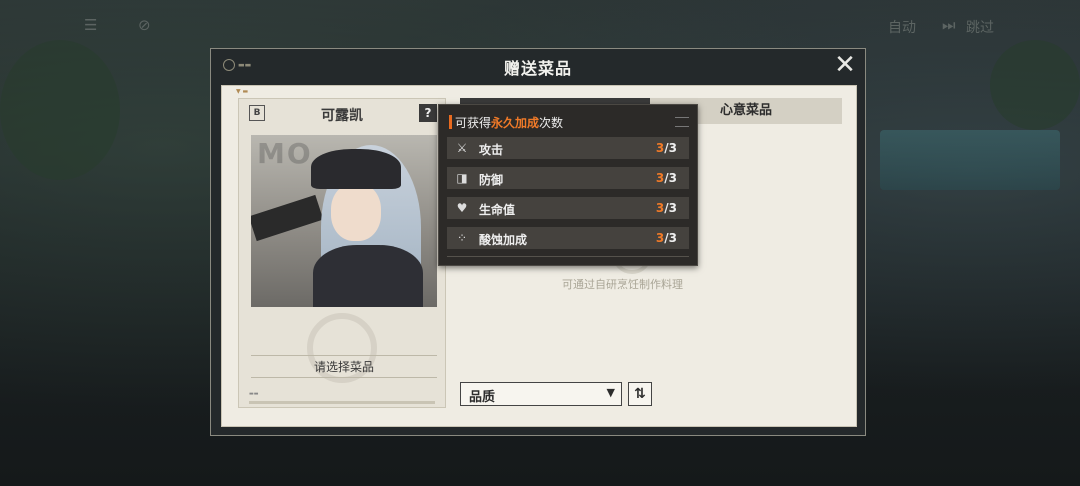  What do you see at coordinates (90, 25) in the screenshot?
I see `list-icon: ☰` at bounding box center [90, 25].